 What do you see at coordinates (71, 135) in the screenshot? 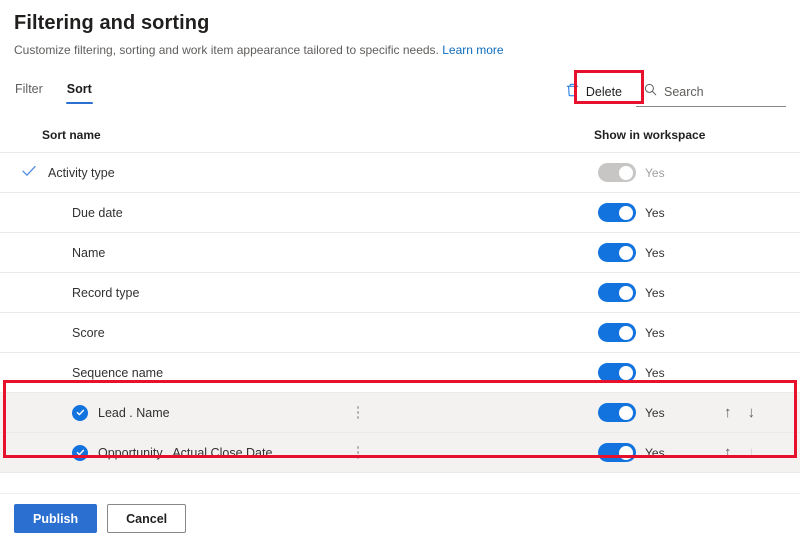
I see `column-header-sort-name: Sort name` at bounding box center [71, 135].